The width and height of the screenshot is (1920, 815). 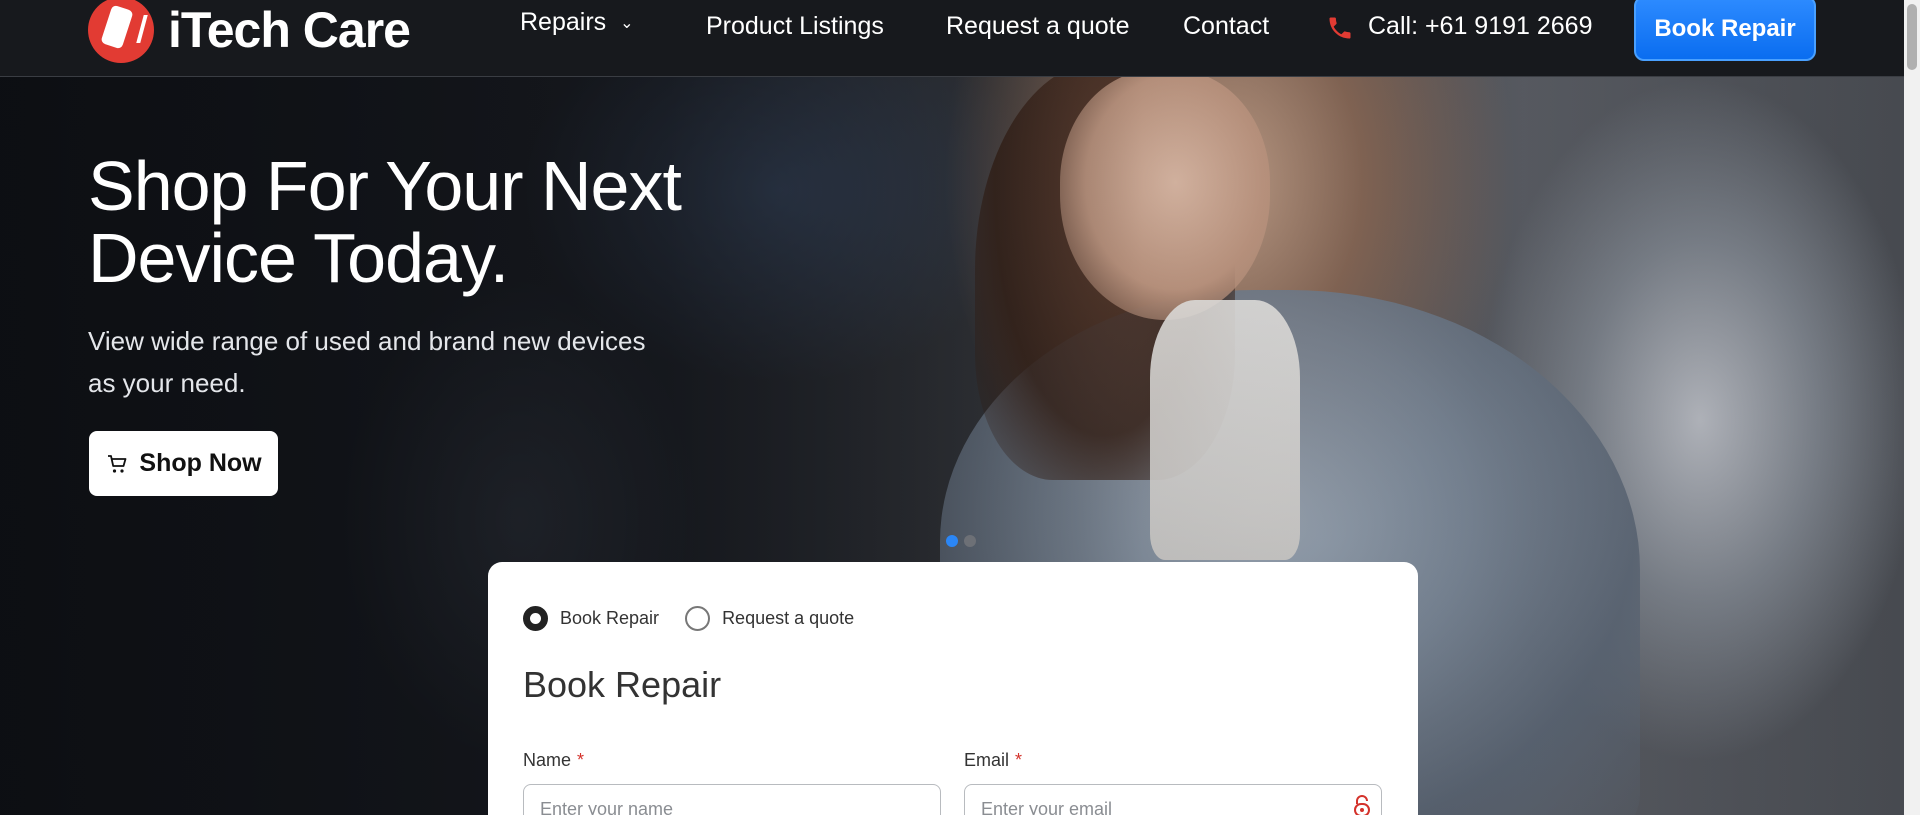 I want to click on shop-now-button: Shop Now, so click(x=183, y=463).